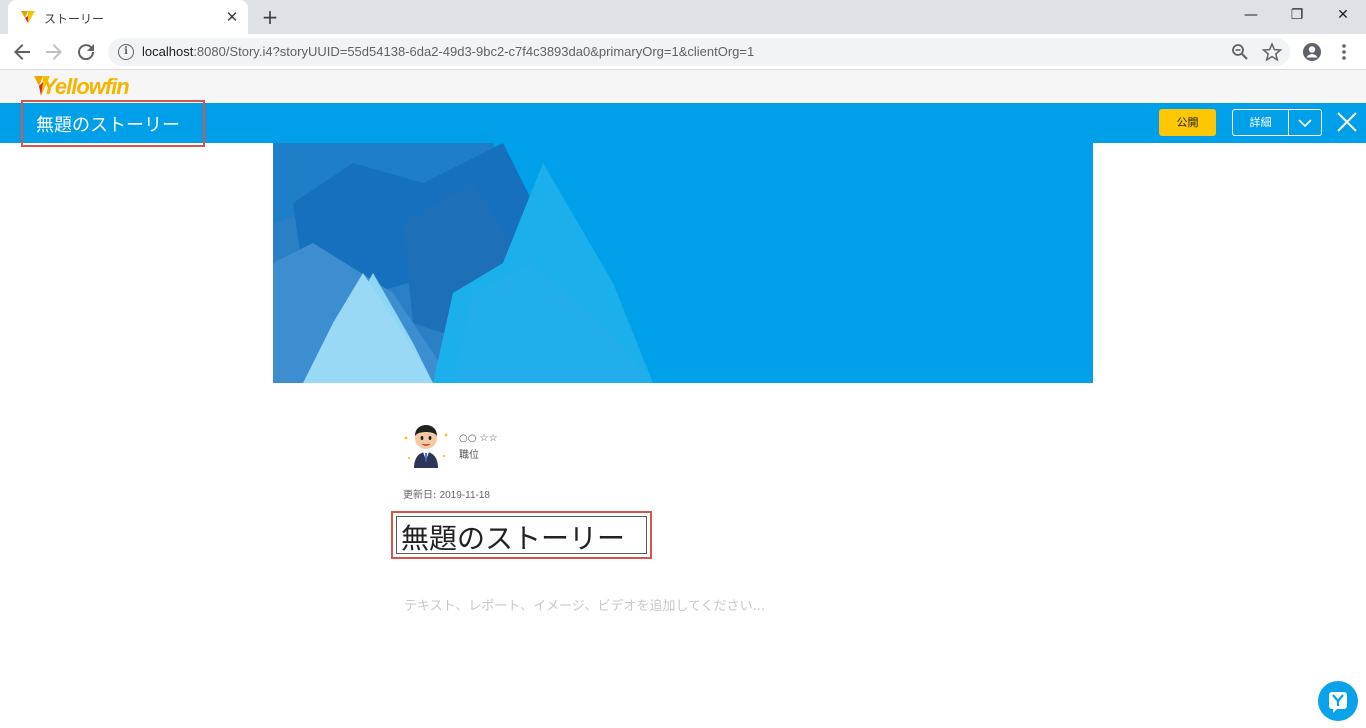 This screenshot has height=728, width=1366. Describe the element at coordinates (74, 19) in the screenshot. I see `tab-title: ストーリー` at that location.